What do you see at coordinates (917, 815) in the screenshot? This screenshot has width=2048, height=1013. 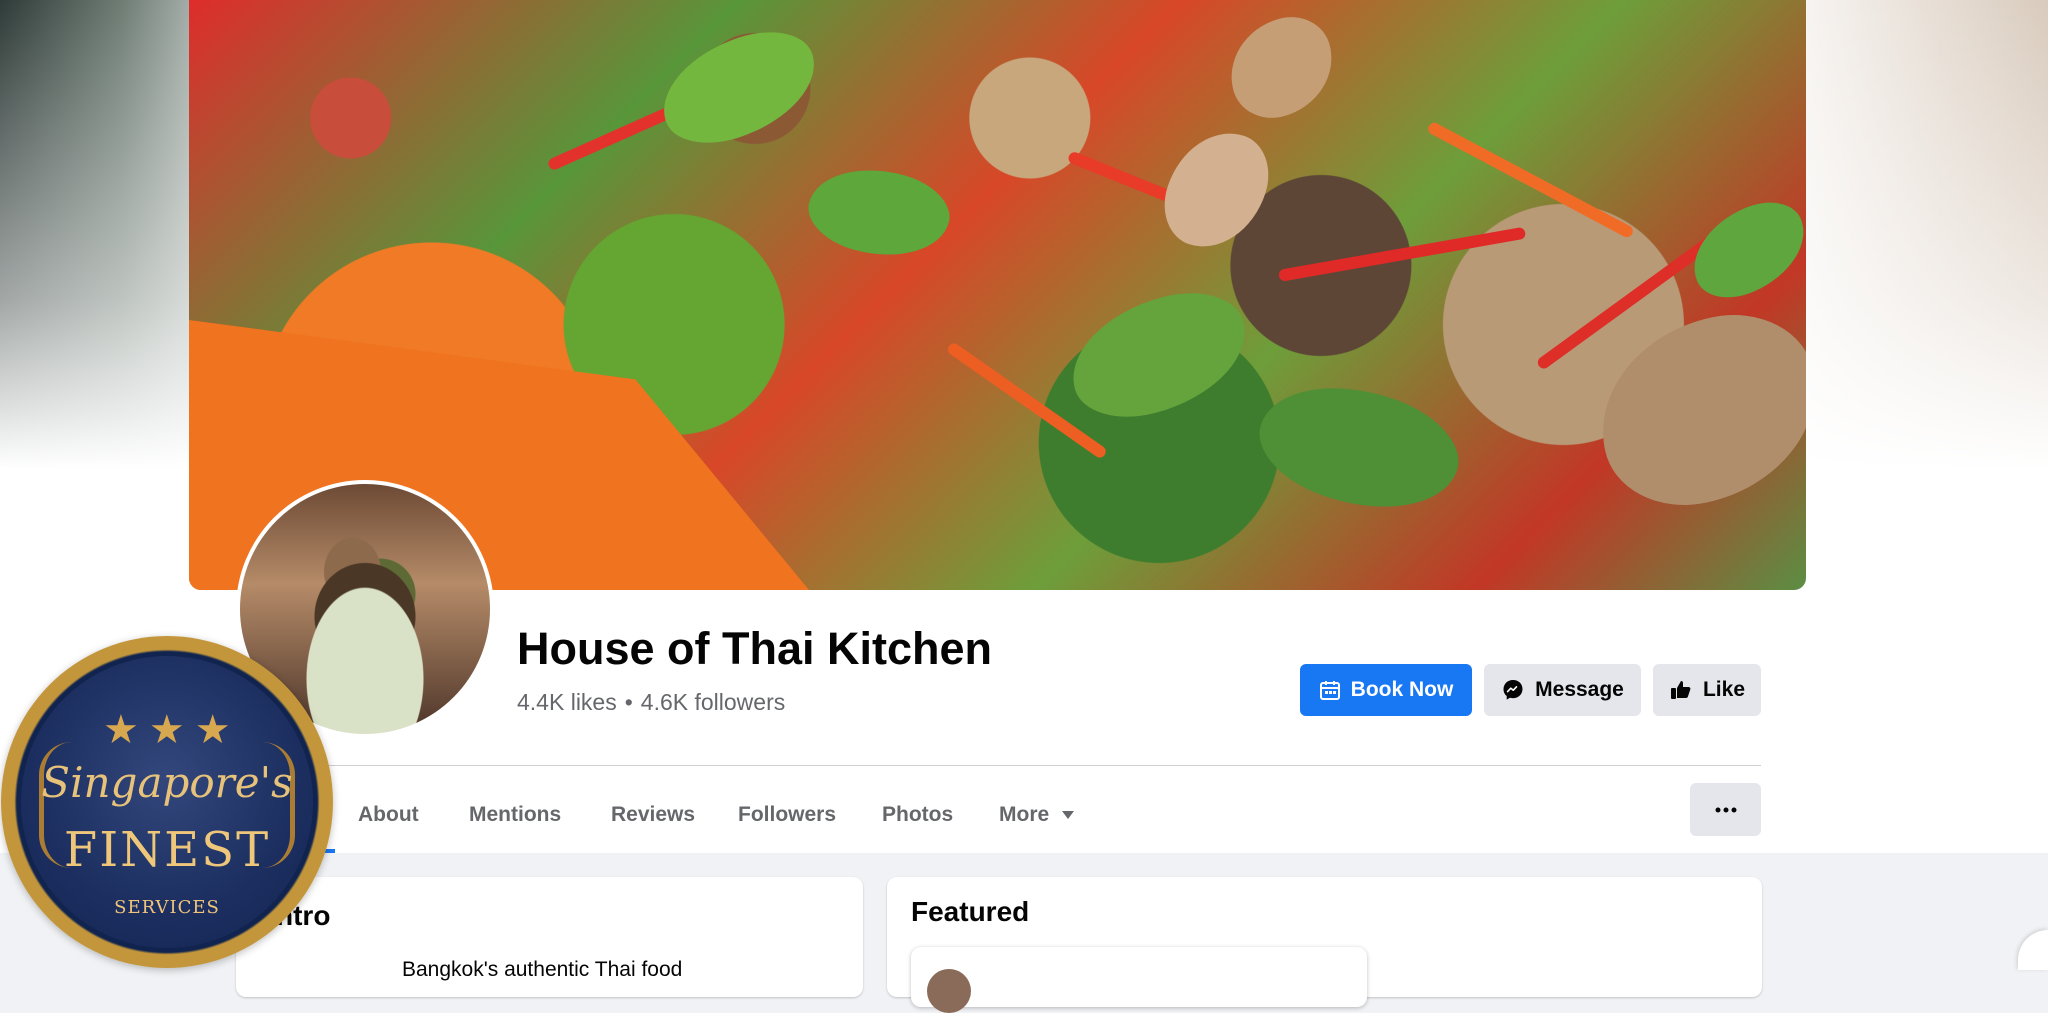 I see `tab-photos: Photos` at bounding box center [917, 815].